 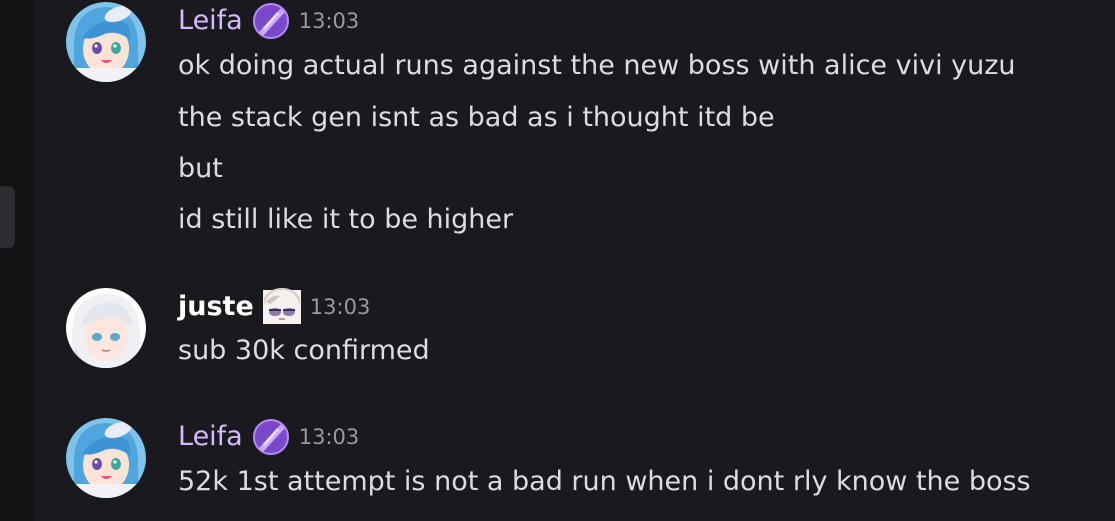 What do you see at coordinates (346, 219) in the screenshot?
I see `message-text: id still like it to be higher` at bounding box center [346, 219].